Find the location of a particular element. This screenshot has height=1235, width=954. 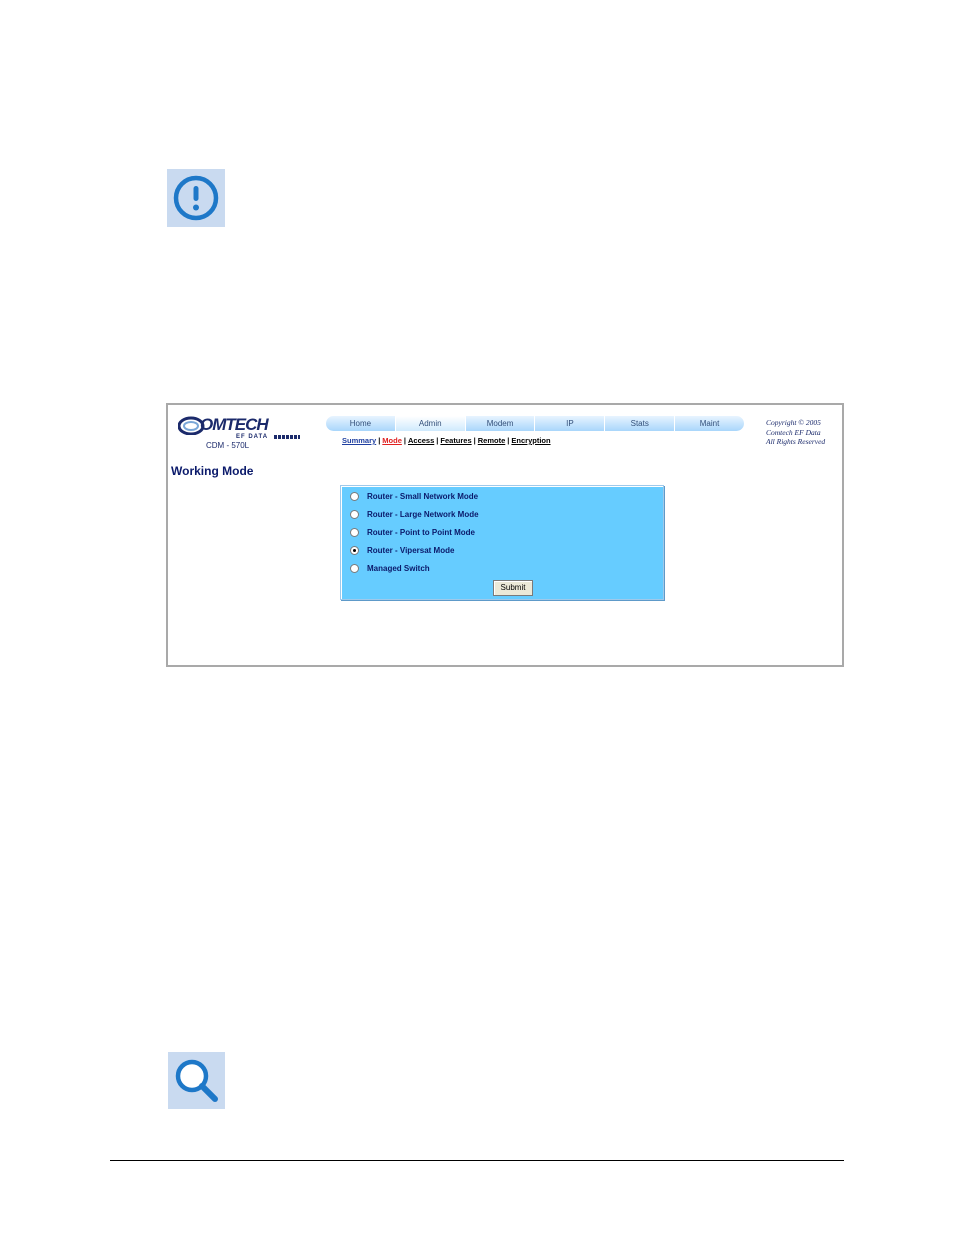

tab-modem: Modem is located at coordinates (500, 423).